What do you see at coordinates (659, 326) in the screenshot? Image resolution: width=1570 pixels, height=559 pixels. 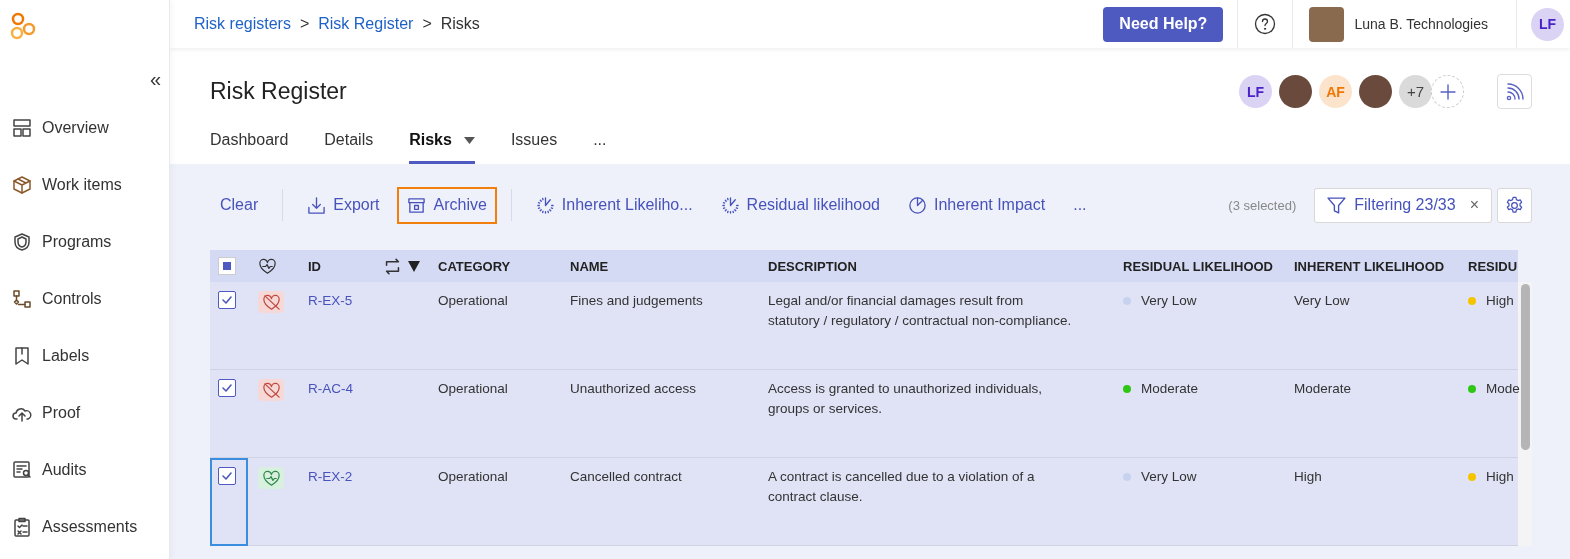 I see `table-cell: Fines and judgements` at bounding box center [659, 326].